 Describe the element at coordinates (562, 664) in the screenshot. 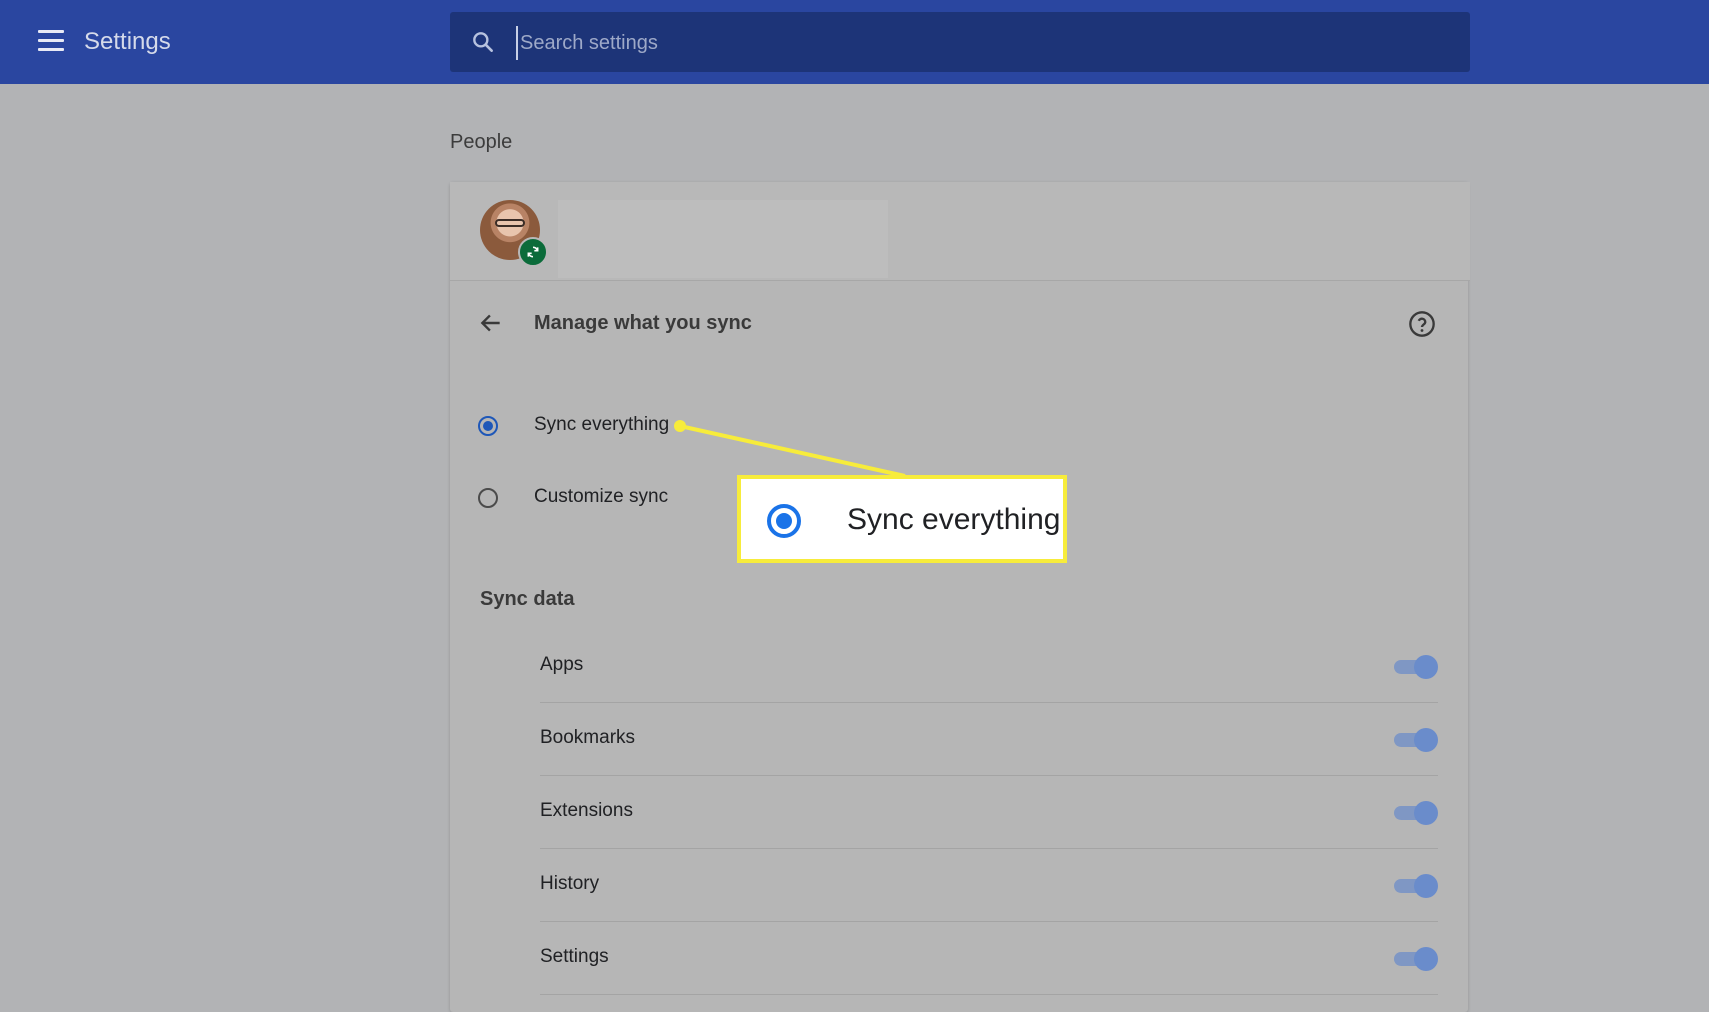

I see `sync-item-label: Apps` at that location.